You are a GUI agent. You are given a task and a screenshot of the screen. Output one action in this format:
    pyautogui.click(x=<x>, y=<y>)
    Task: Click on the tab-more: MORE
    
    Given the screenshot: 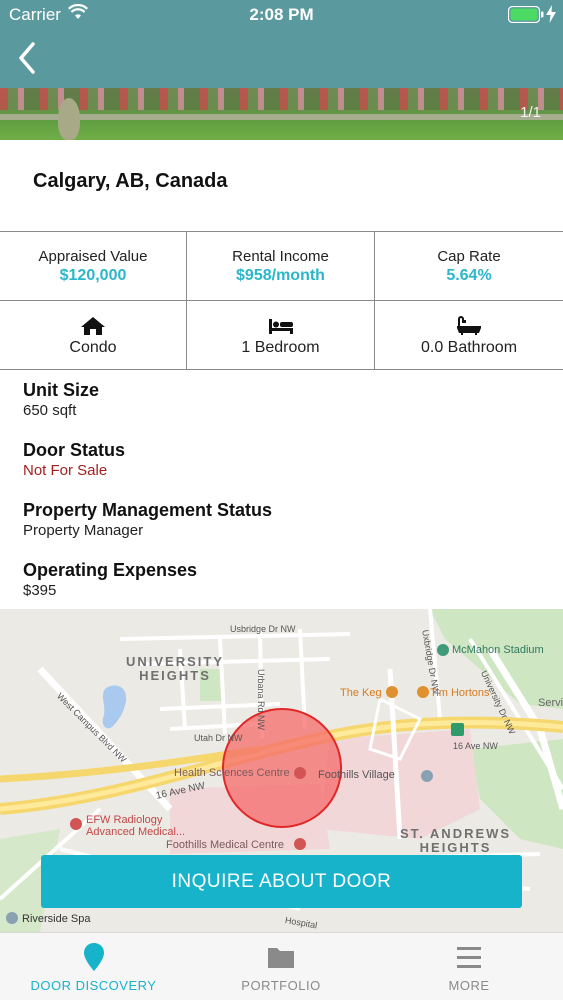 What is the action you would take?
    pyautogui.click(x=469, y=966)
    